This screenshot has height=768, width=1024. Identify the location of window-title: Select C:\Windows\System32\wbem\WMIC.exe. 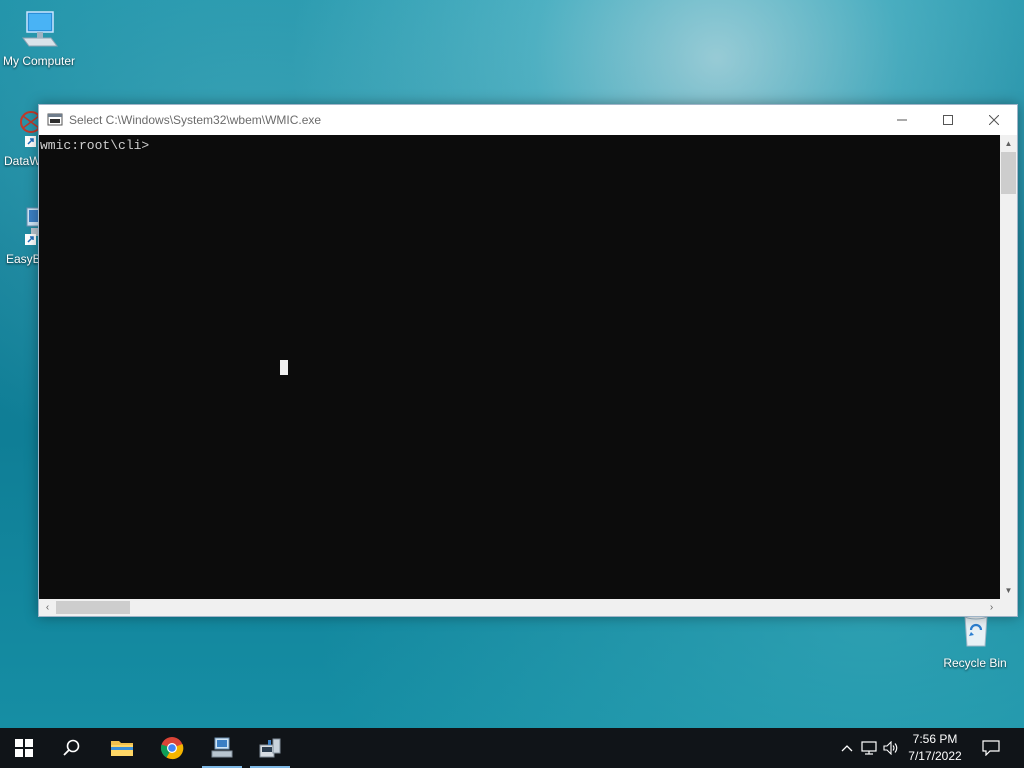
(195, 120).